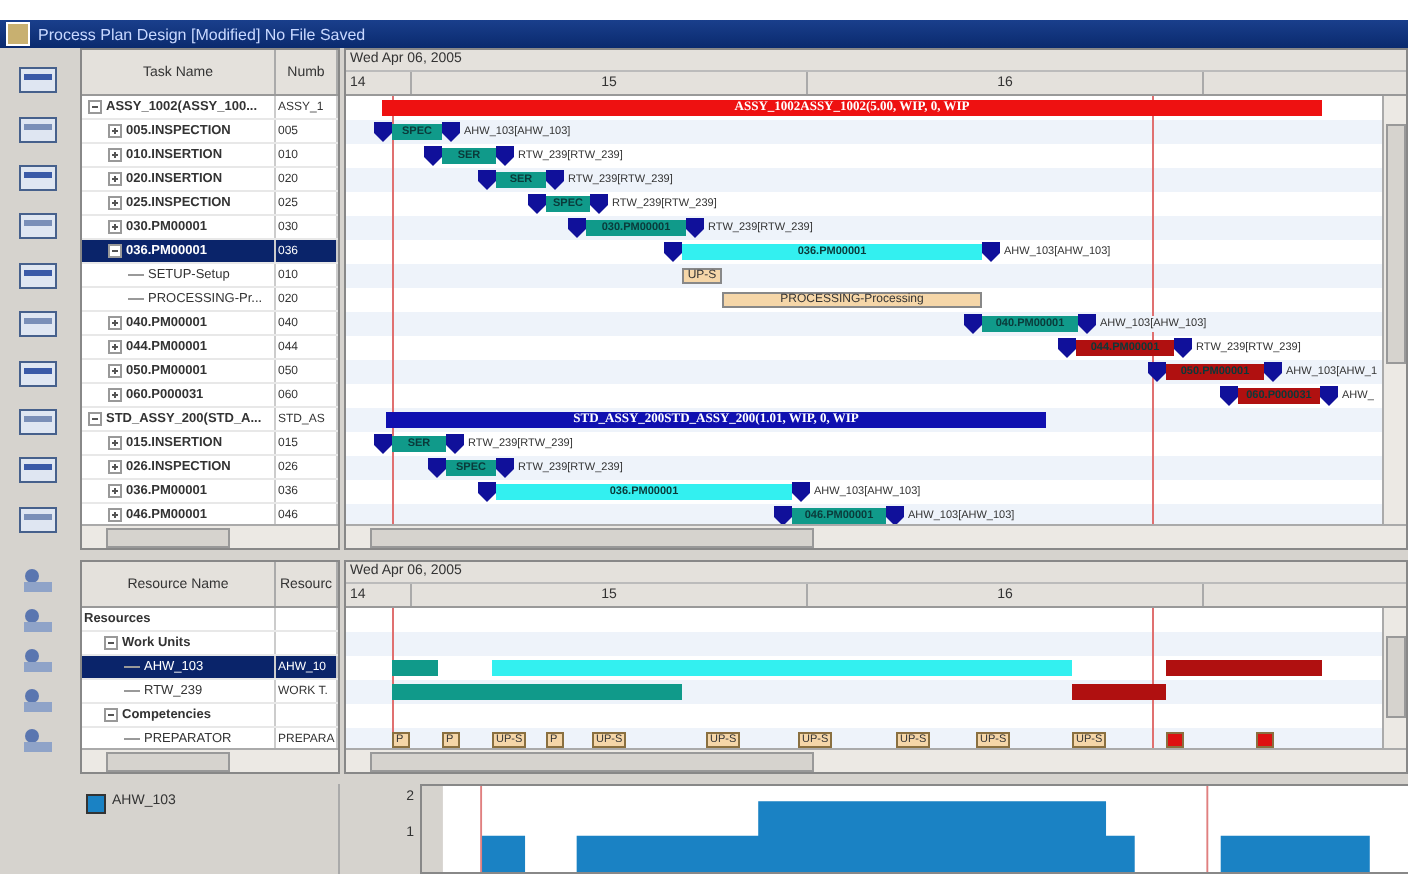 The height and width of the screenshot is (874, 1408). I want to click on app-icon, so click(18, 34).